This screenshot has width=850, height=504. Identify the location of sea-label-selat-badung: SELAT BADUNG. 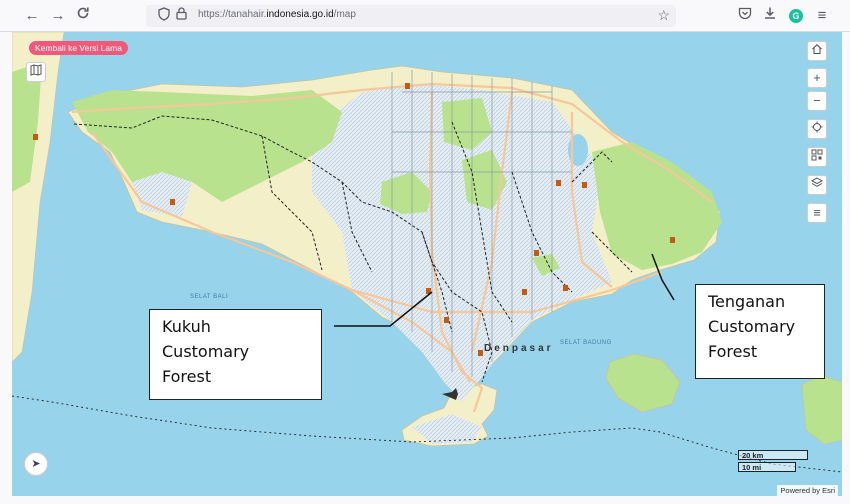
(586, 343).